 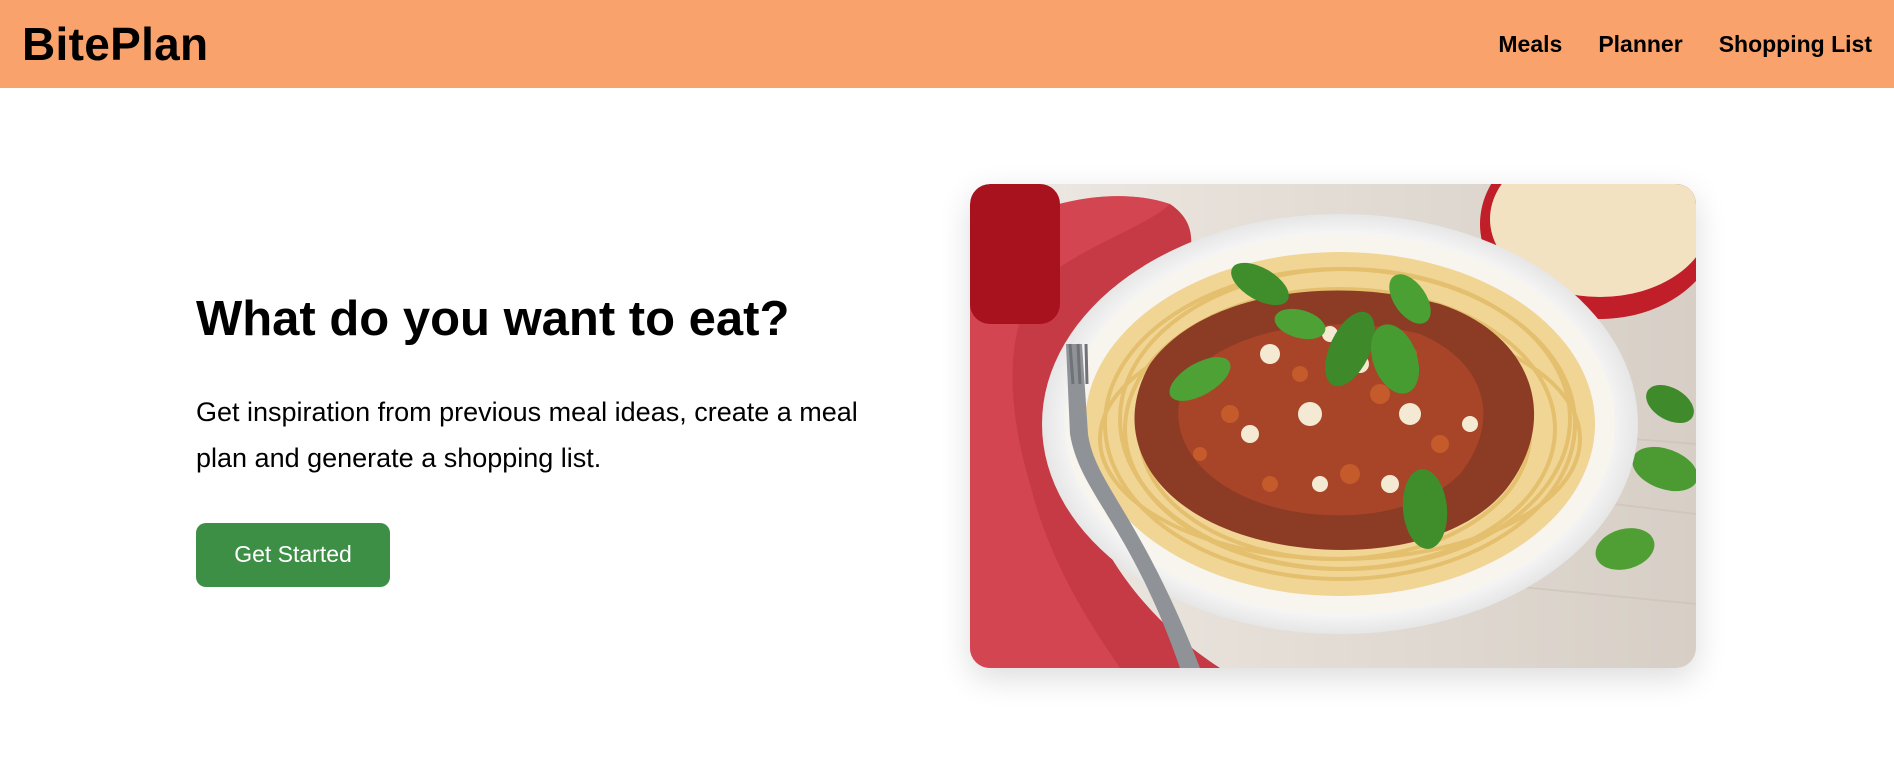 What do you see at coordinates (947, 44) in the screenshot?
I see `top-header: BitePlan Meals Planner Shopping List` at bounding box center [947, 44].